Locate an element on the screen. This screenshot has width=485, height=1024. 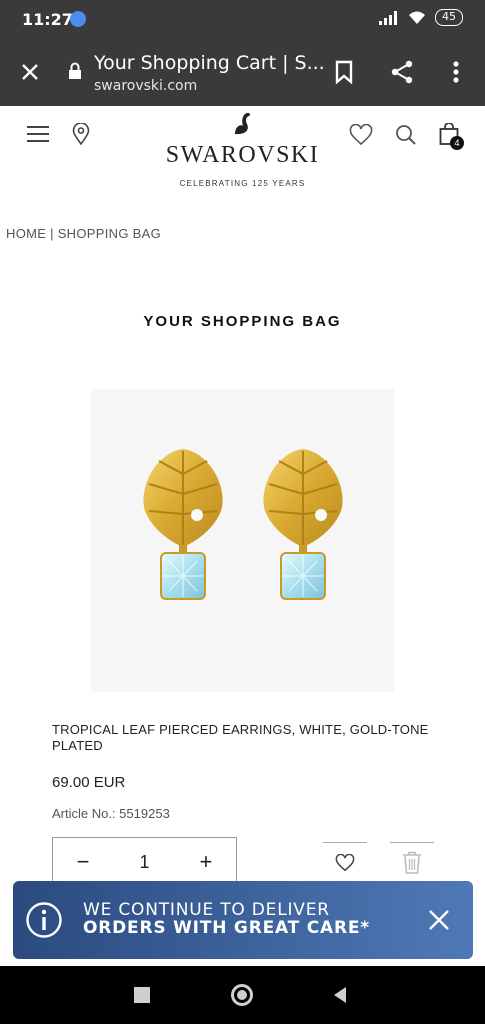
wishlist-button is located at coordinates (361, 135).